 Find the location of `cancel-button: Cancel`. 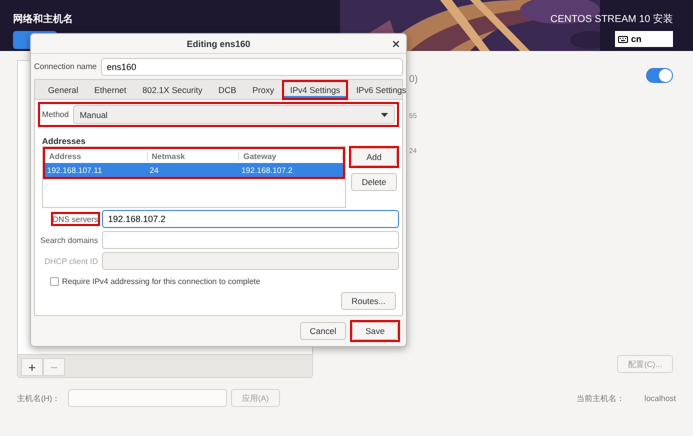

cancel-button: Cancel is located at coordinates (323, 331).